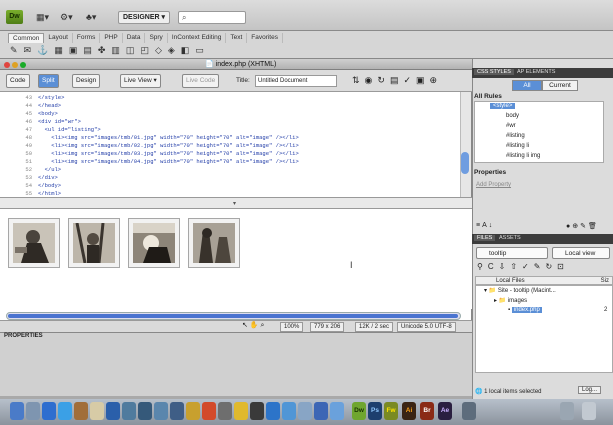 The height and width of the screenshot is (425, 613). Describe the element at coordinates (383, 80) in the screenshot. I see `refresh-icon: ↻` at that location.